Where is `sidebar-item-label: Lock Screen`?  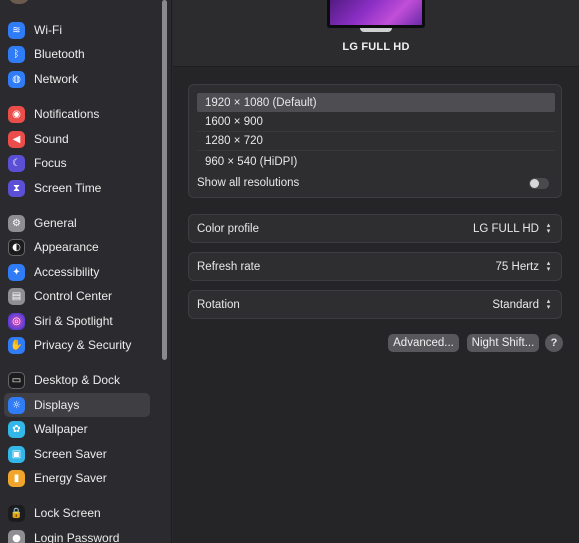
sidebar-item-label: Lock Screen is located at coordinates (67, 513).